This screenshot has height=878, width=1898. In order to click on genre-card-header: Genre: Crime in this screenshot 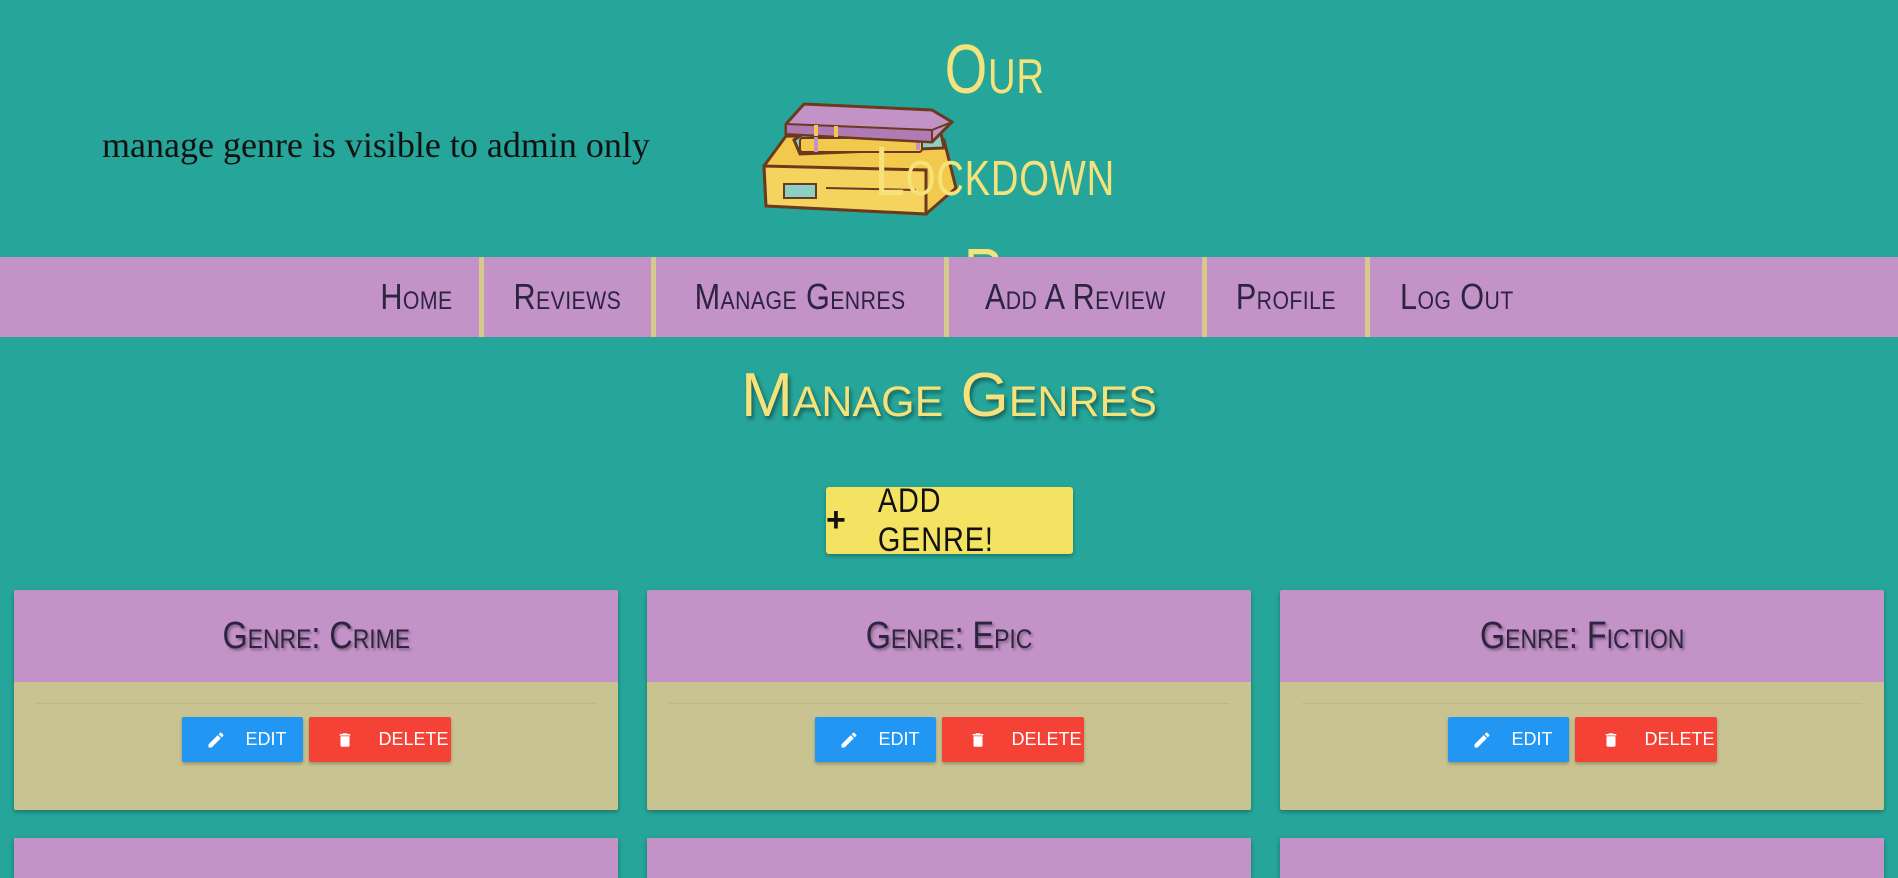, I will do `click(316, 636)`.